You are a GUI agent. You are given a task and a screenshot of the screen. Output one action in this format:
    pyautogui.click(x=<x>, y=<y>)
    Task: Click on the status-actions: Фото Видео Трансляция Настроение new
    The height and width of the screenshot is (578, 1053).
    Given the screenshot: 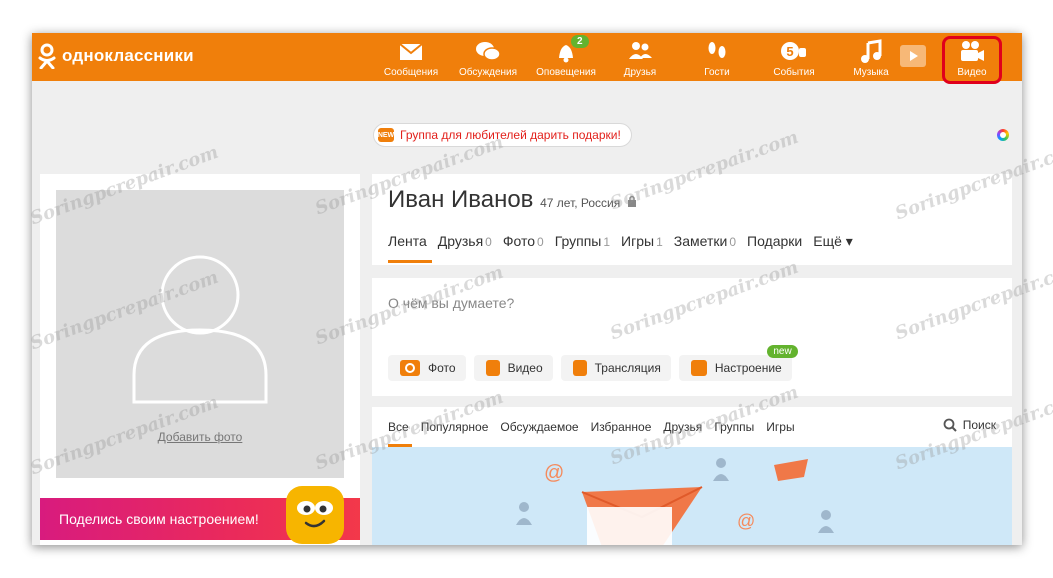 What is the action you would take?
    pyautogui.click(x=593, y=363)
    